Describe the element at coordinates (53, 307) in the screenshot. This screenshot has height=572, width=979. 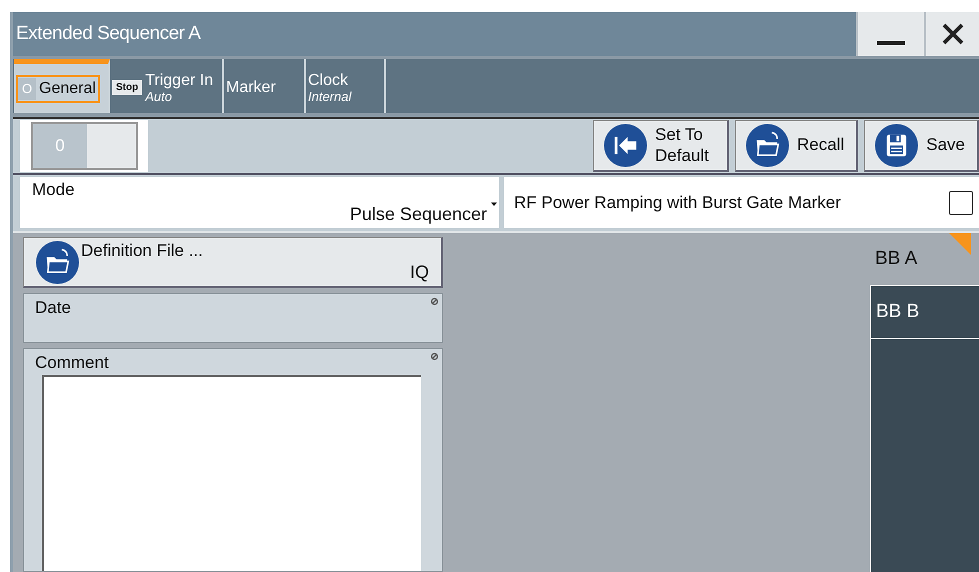
I see `date-label: Date` at that location.